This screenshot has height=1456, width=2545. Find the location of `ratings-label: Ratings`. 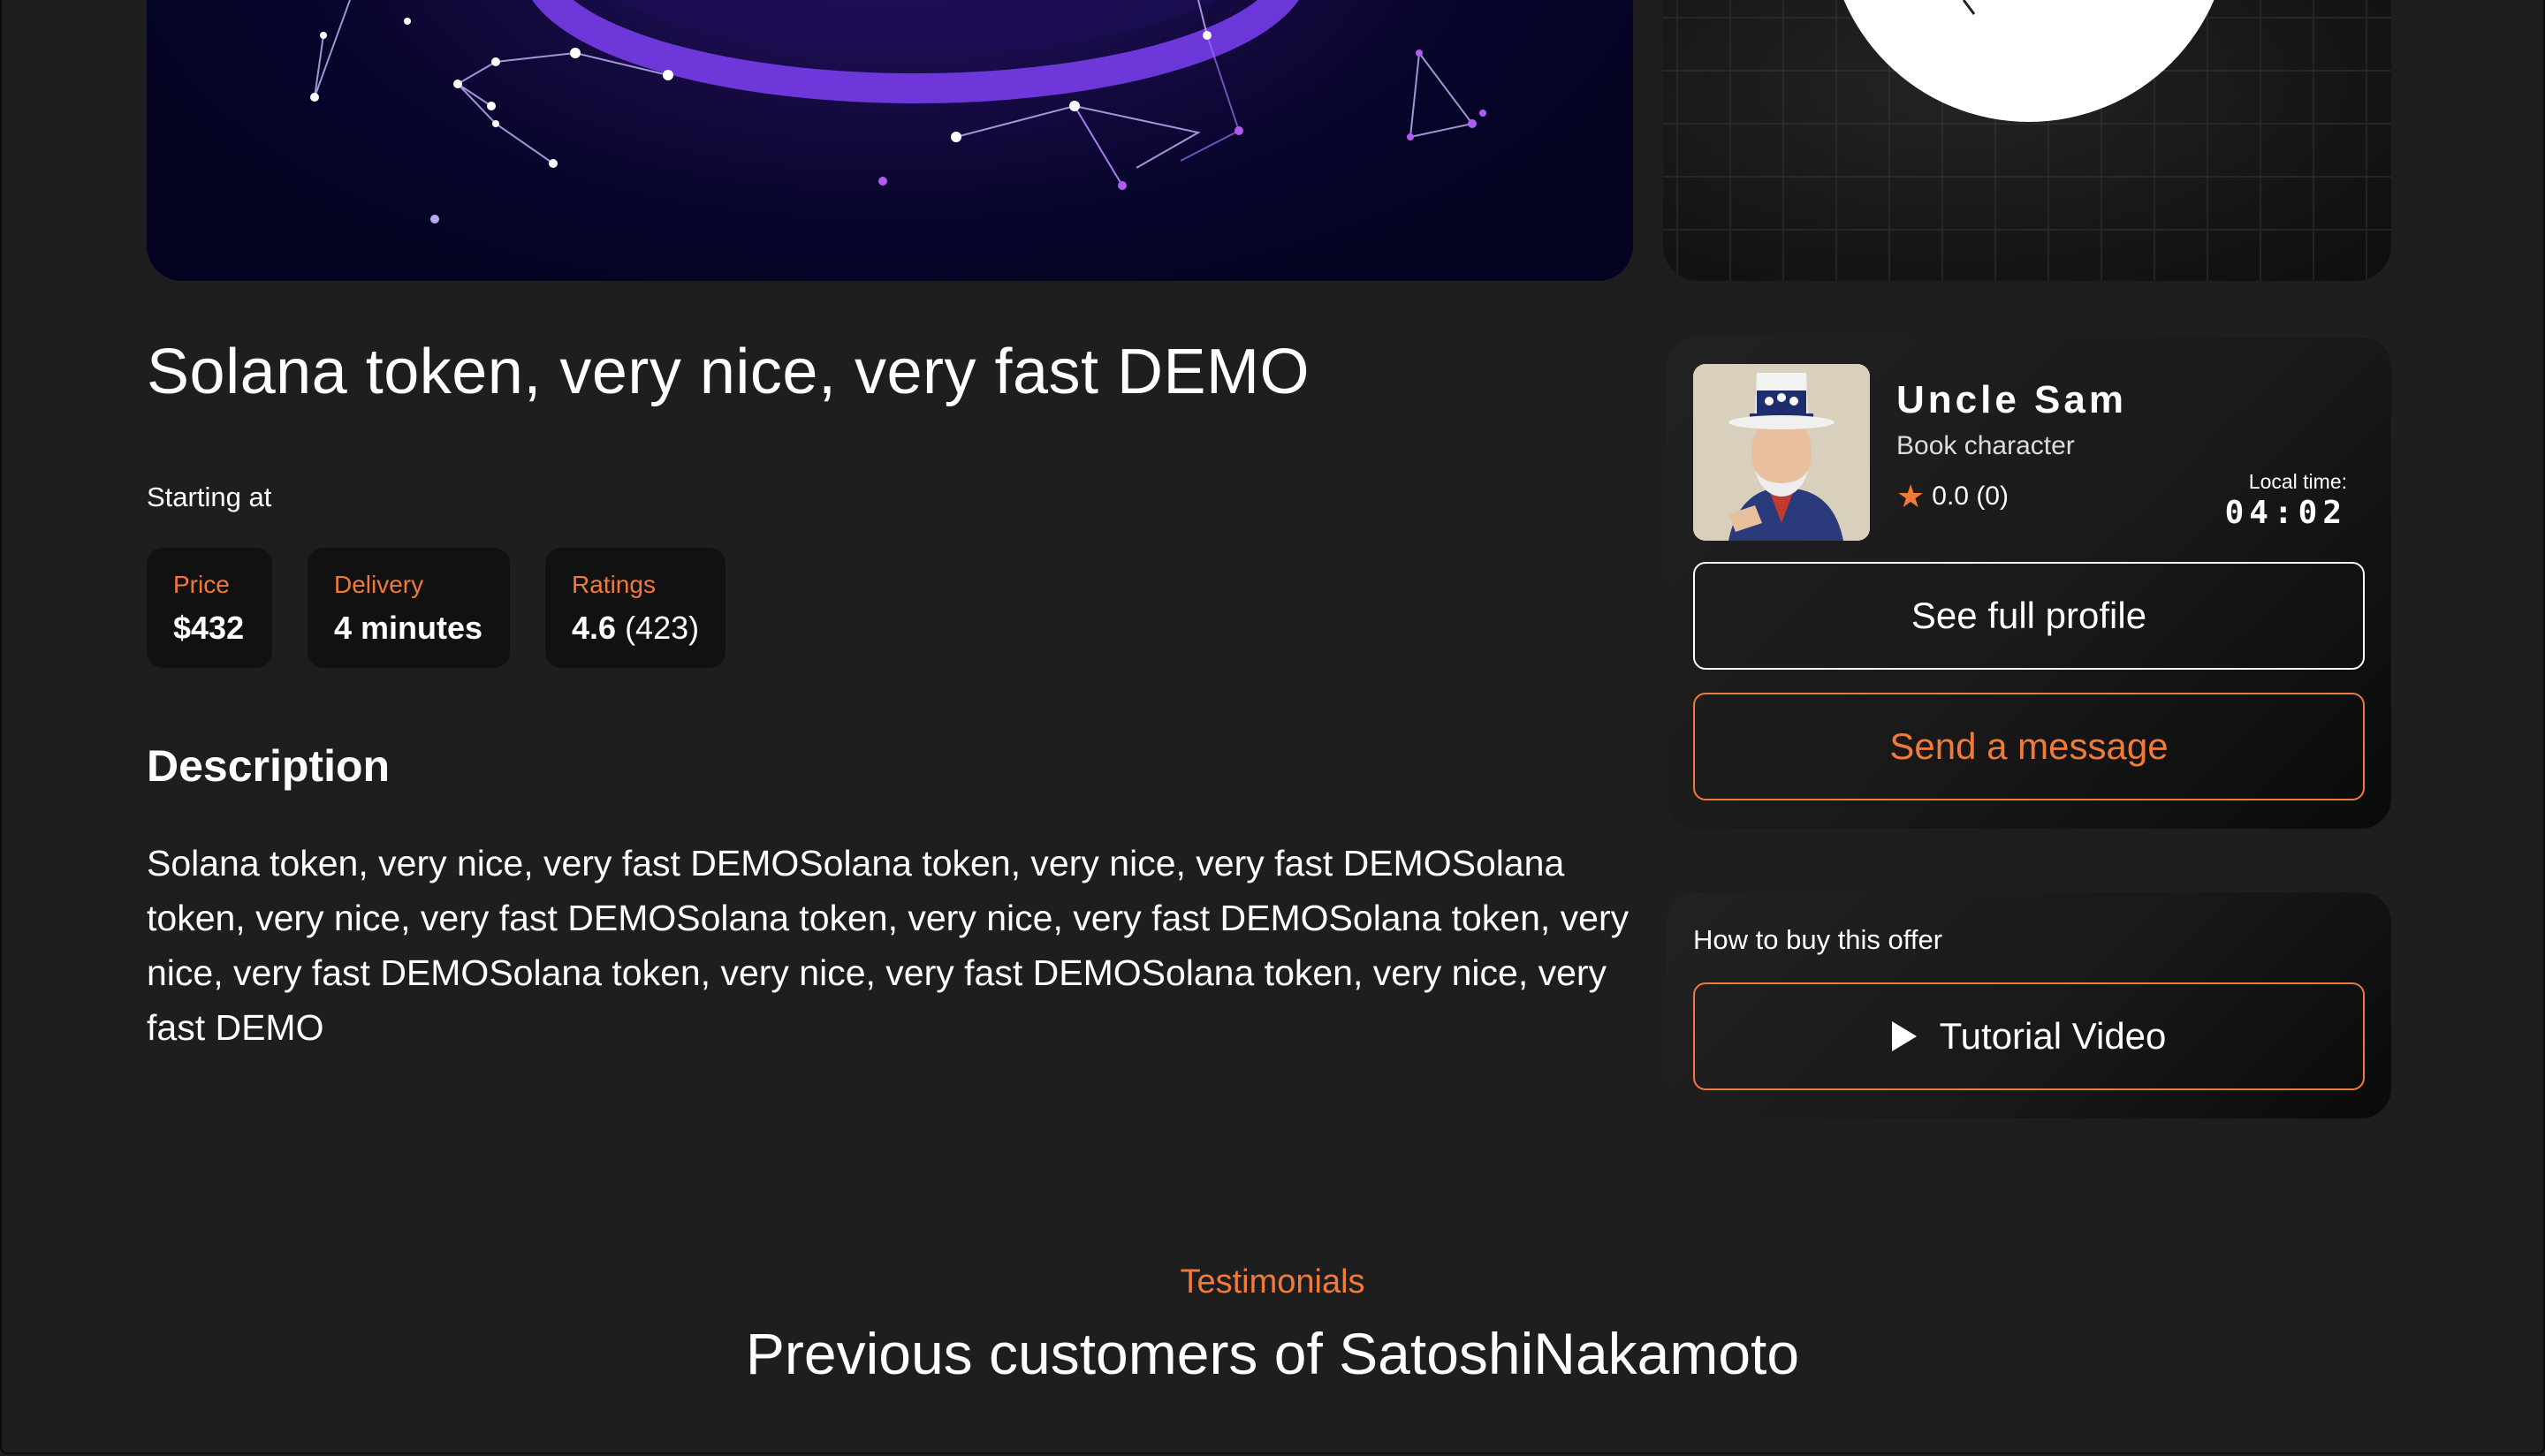

ratings-label: Ratings is located at coordinates (614, 584).